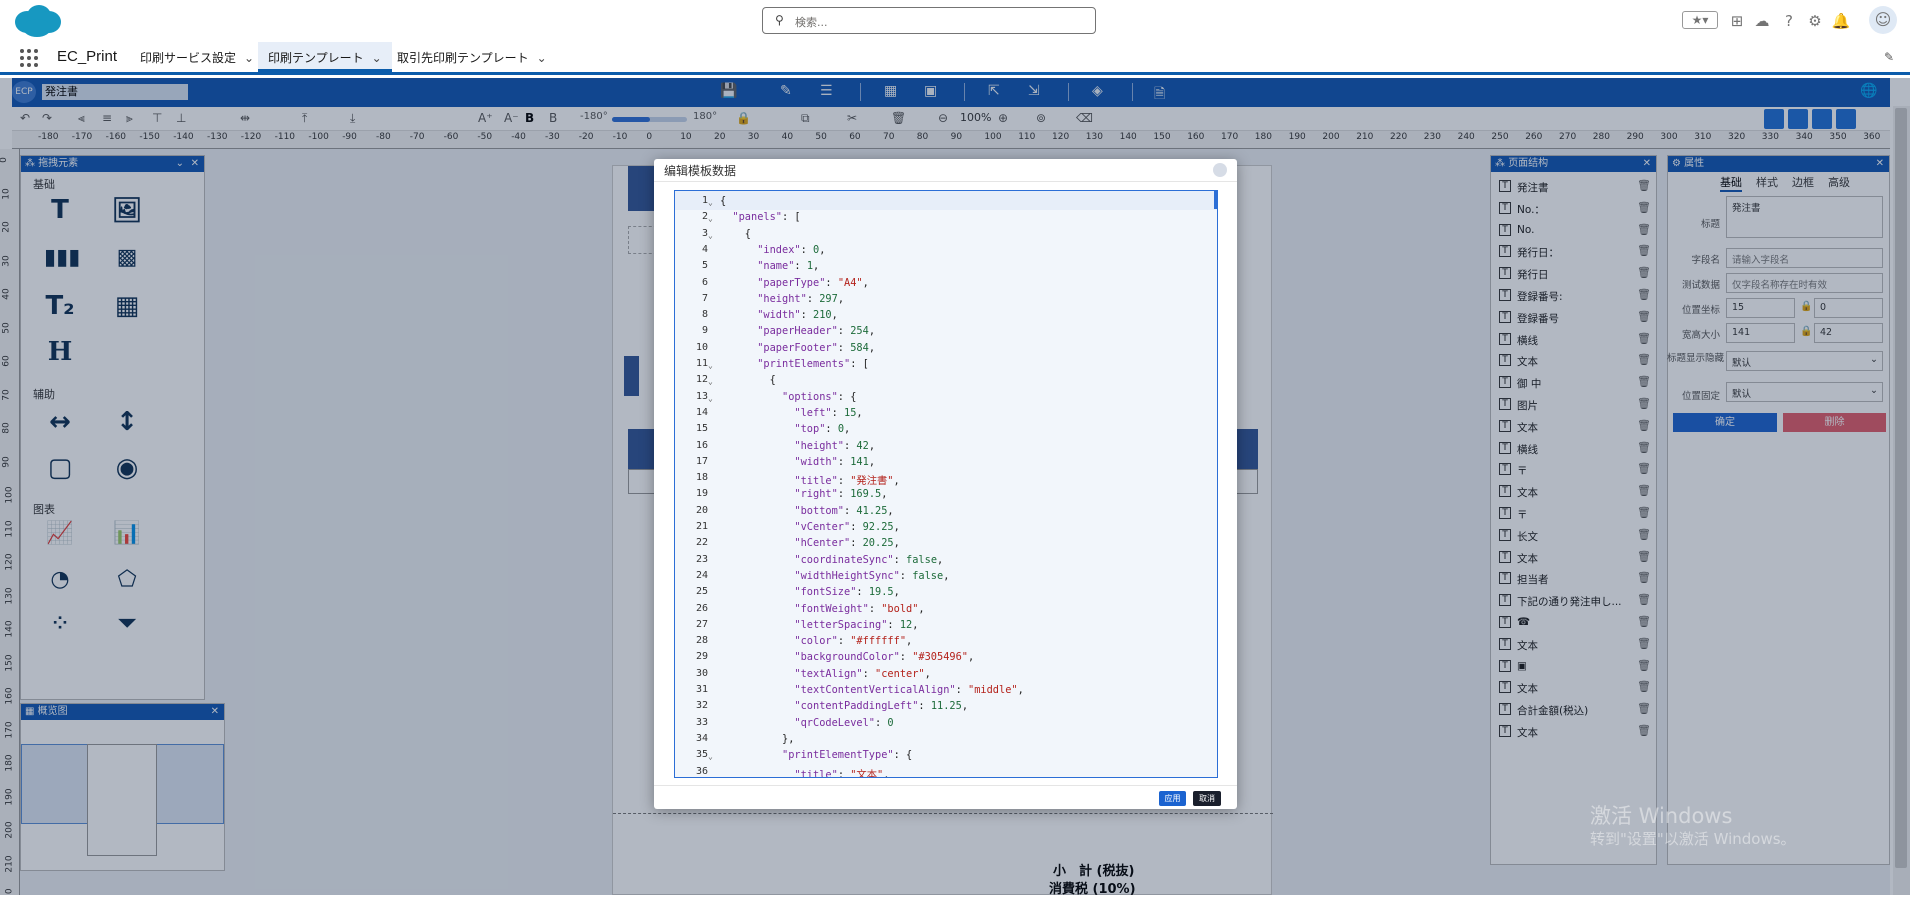 The width and height of the screenshot is (1910, 897). Describe the element at coordinates (188, 58) in the screenshot. I see `tab-label: 印刷サービス設定` at that location.